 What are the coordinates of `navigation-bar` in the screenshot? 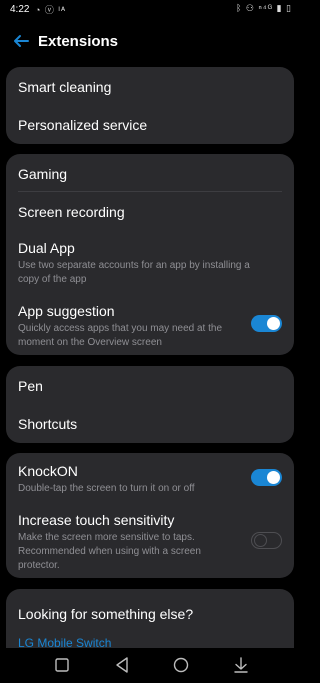 It's located at (150, 665).